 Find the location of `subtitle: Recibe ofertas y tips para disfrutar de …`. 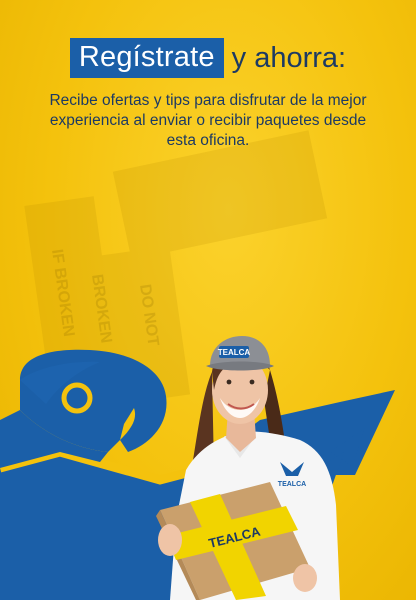

subtitle: Recibe ofertas y tips para disfrutar de … is located at coordinates (208, 120).